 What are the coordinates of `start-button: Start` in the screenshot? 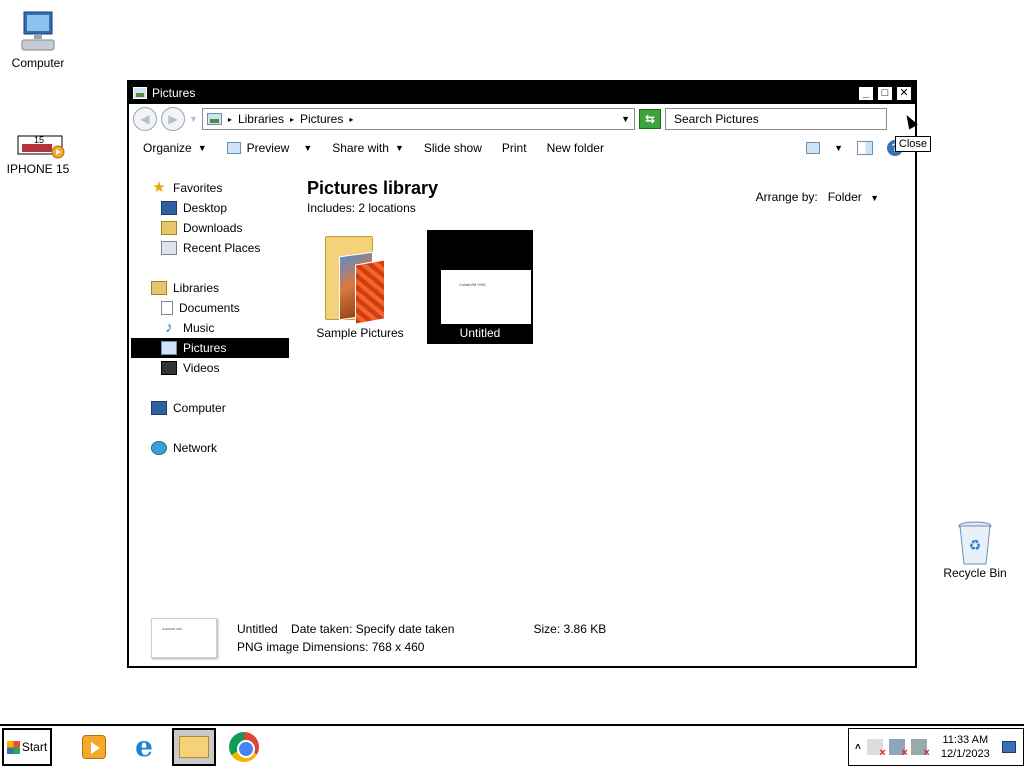 It's located at (27, 747).